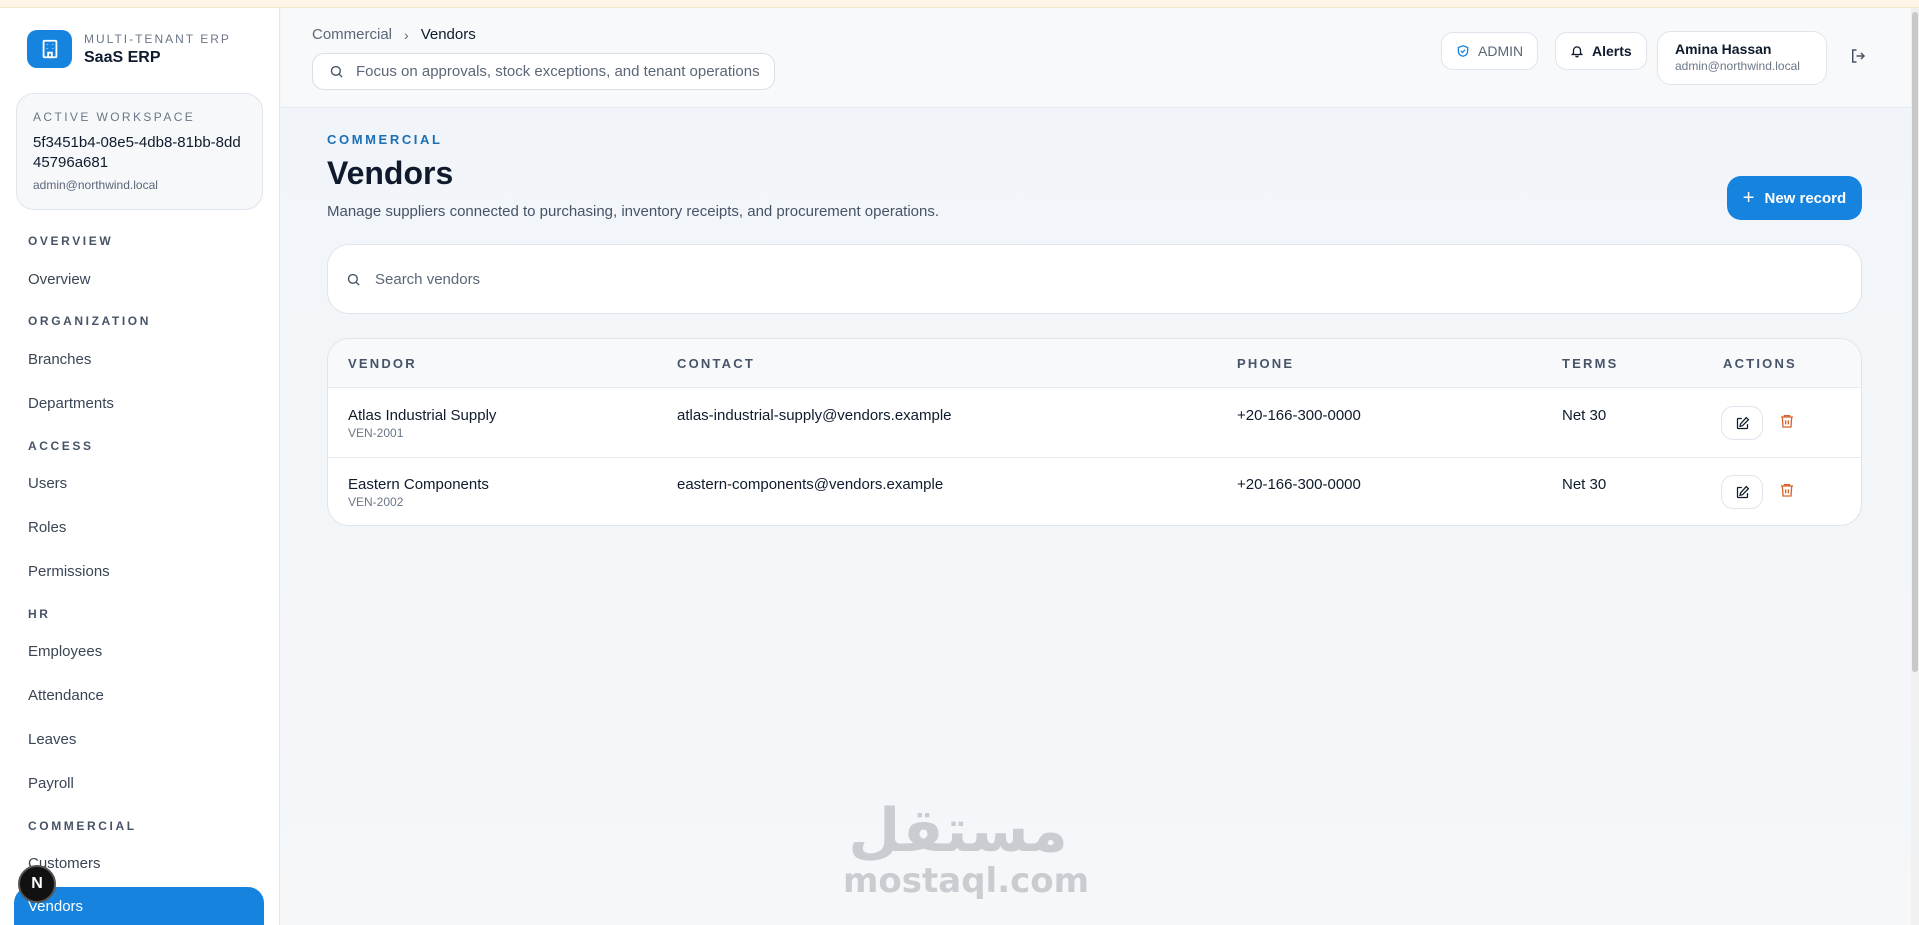 The image size is (1919, 925). Describe the element at coordinates (1501, 51) in the screenshot. I see `role-label: ADMIN` at that location.